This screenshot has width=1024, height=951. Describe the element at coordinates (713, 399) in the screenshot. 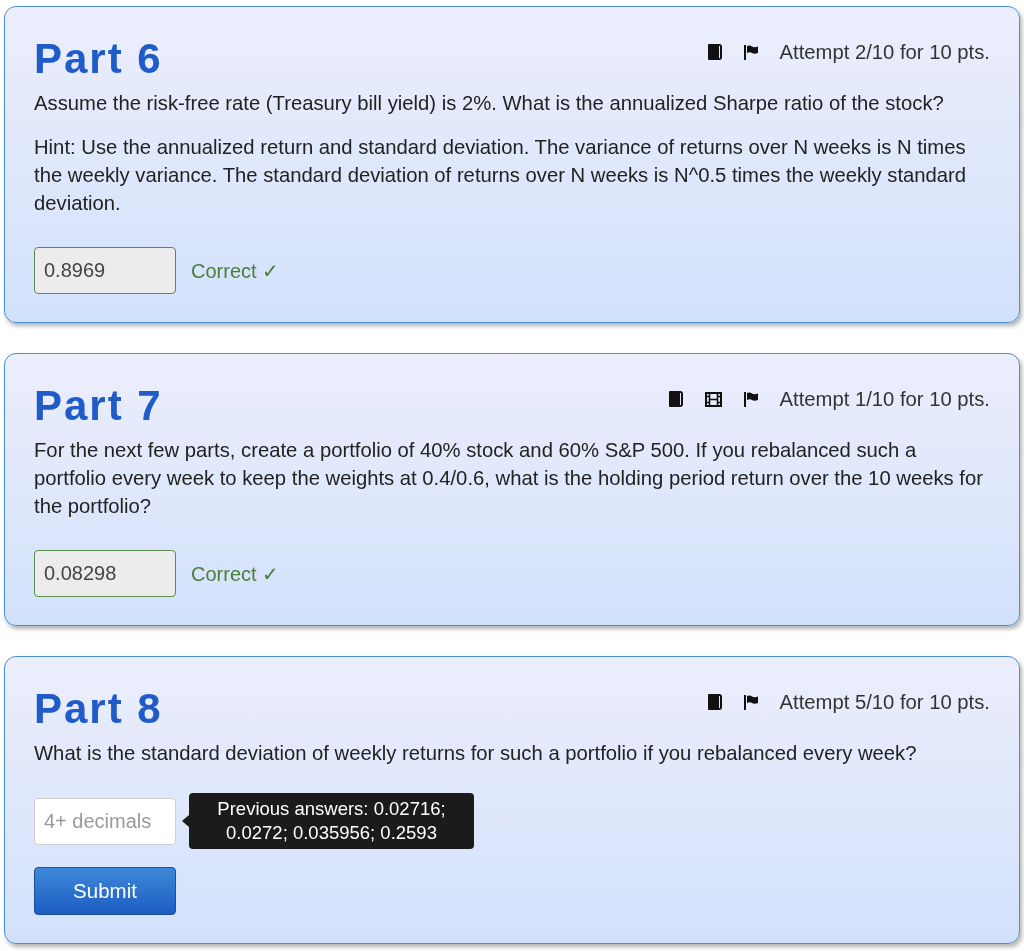

I see `film-icon` at that location.